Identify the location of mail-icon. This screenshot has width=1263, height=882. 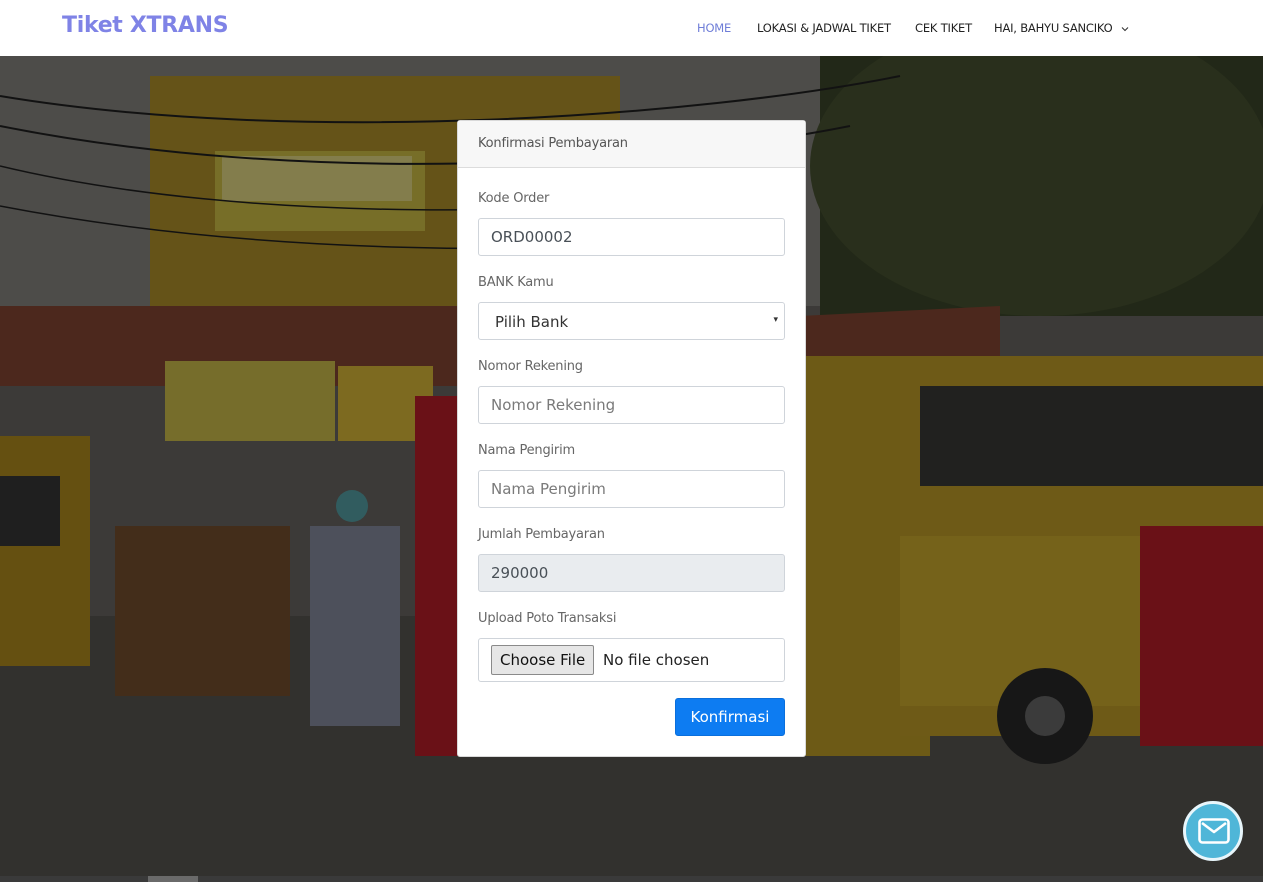
(1214, 831).